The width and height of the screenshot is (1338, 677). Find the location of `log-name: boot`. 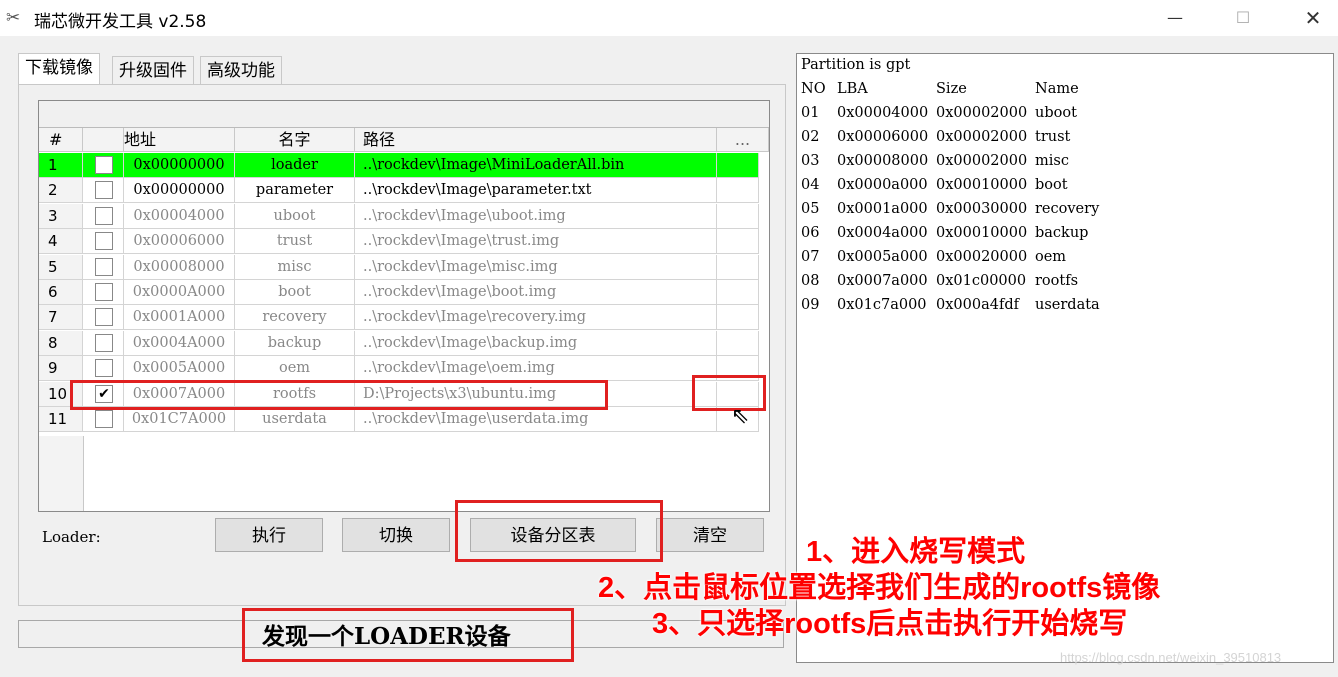

log-name: boot is located at coordinates (1051, 185).